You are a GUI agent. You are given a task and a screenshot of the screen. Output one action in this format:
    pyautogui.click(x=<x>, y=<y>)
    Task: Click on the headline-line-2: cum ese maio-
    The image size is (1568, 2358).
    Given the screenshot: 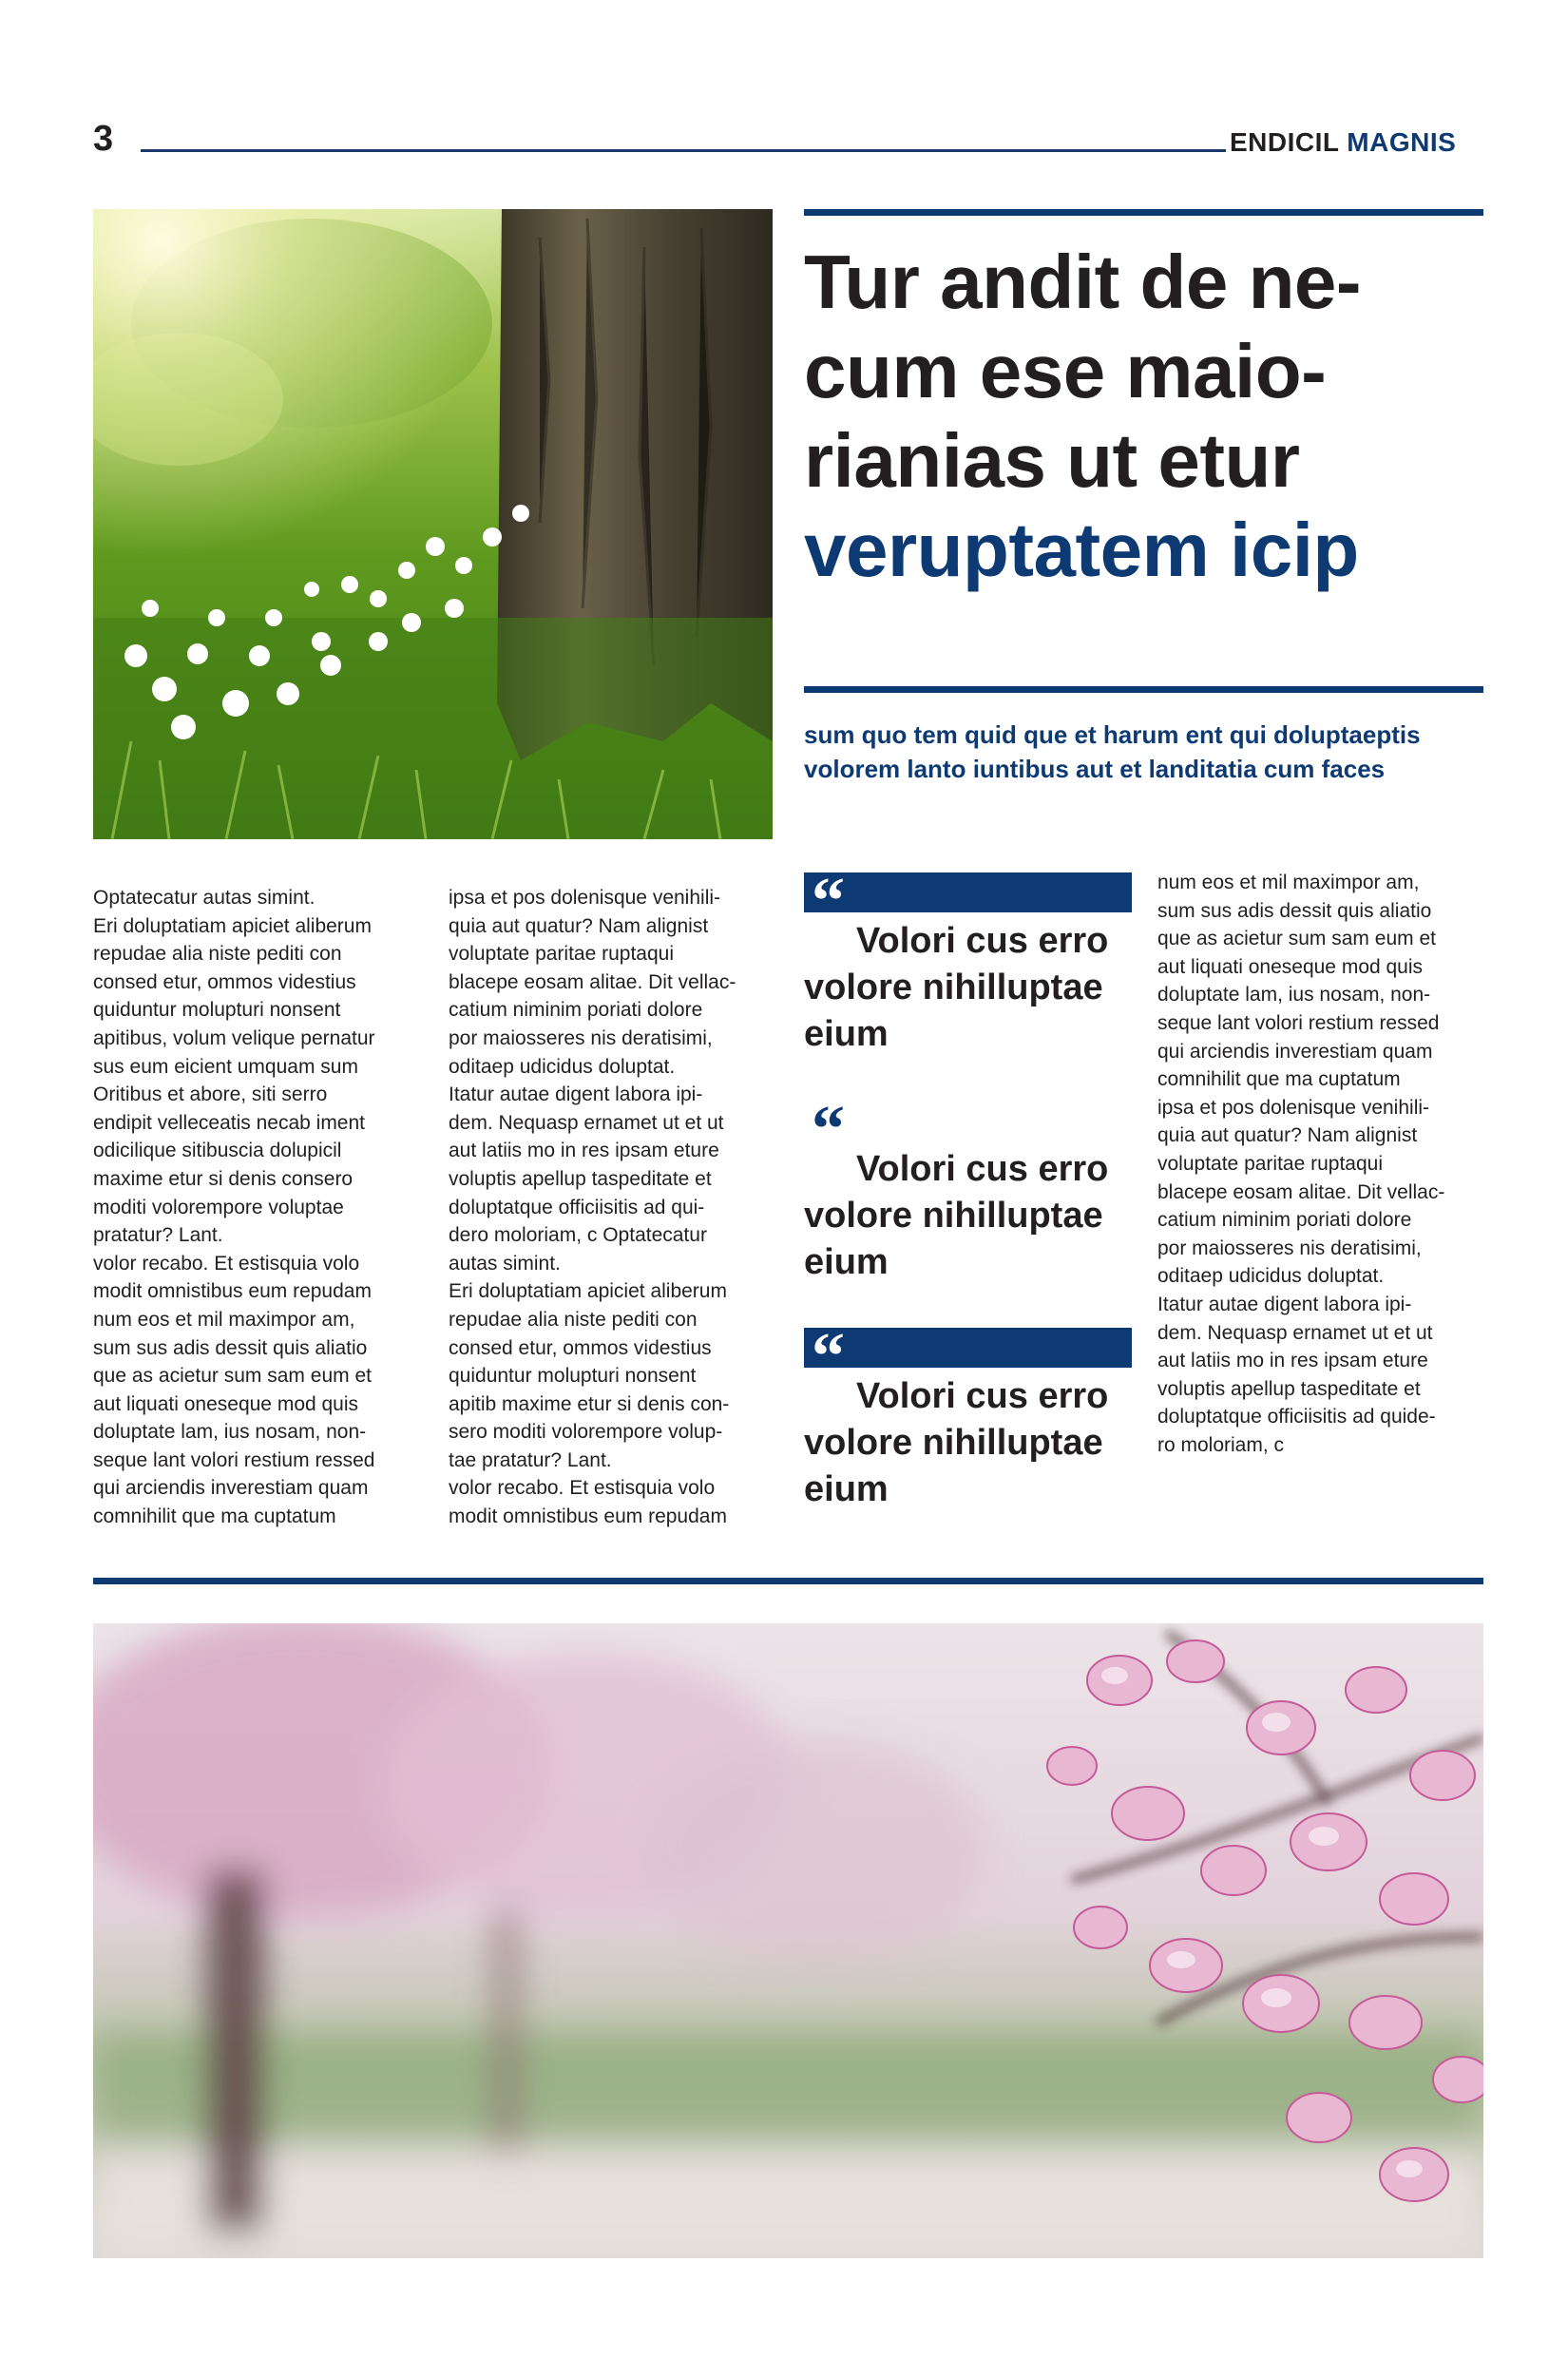 What is the action you would take?
    pyautogui.click(x=1065, y=371)
    